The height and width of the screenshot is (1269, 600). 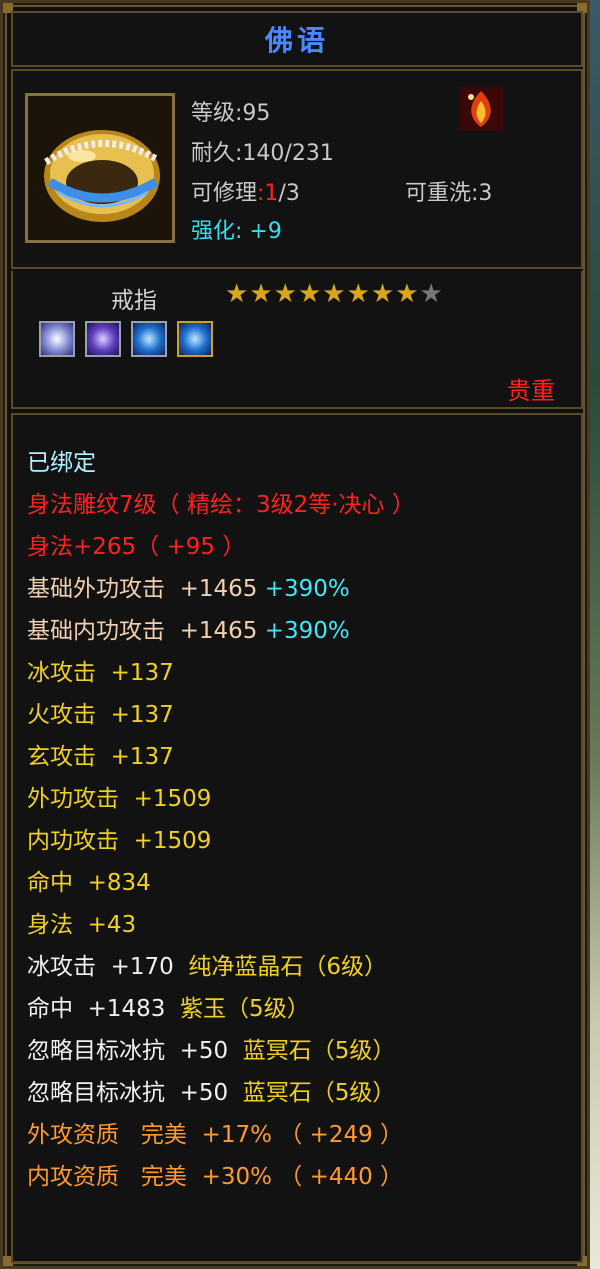 What do you see at coordinates (136, 547) in the screenshot?
I see `attr-line: 身法+265（ +95 ）` at bounding box center [136, 547].